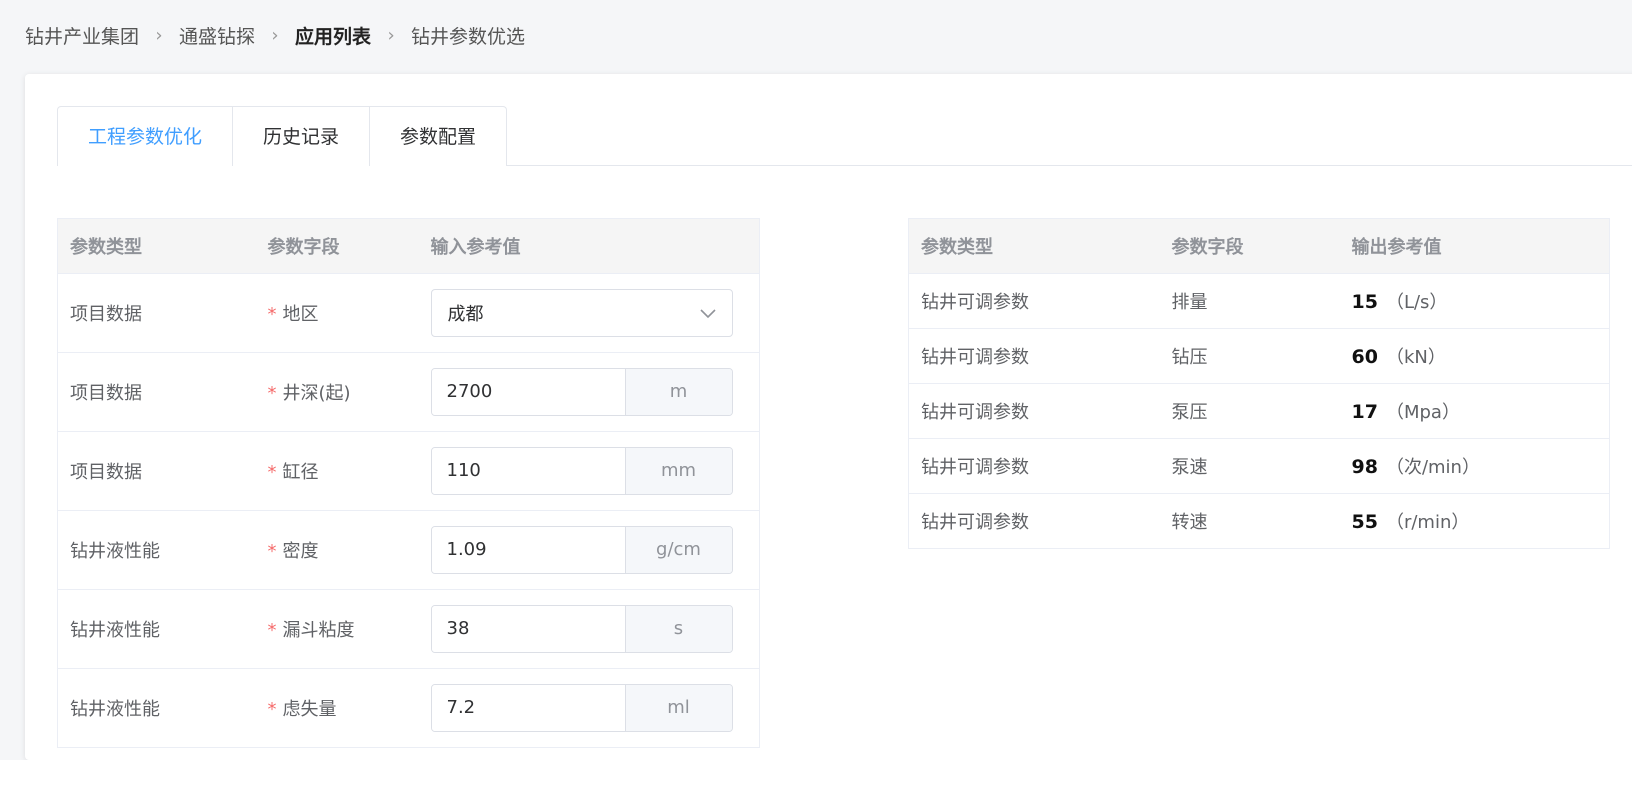 This screenshot has width=1632, height=792. Describe the element at coordinates (1427, 522) in the screenshot. I see `output-unit: （r/min）` at that location.